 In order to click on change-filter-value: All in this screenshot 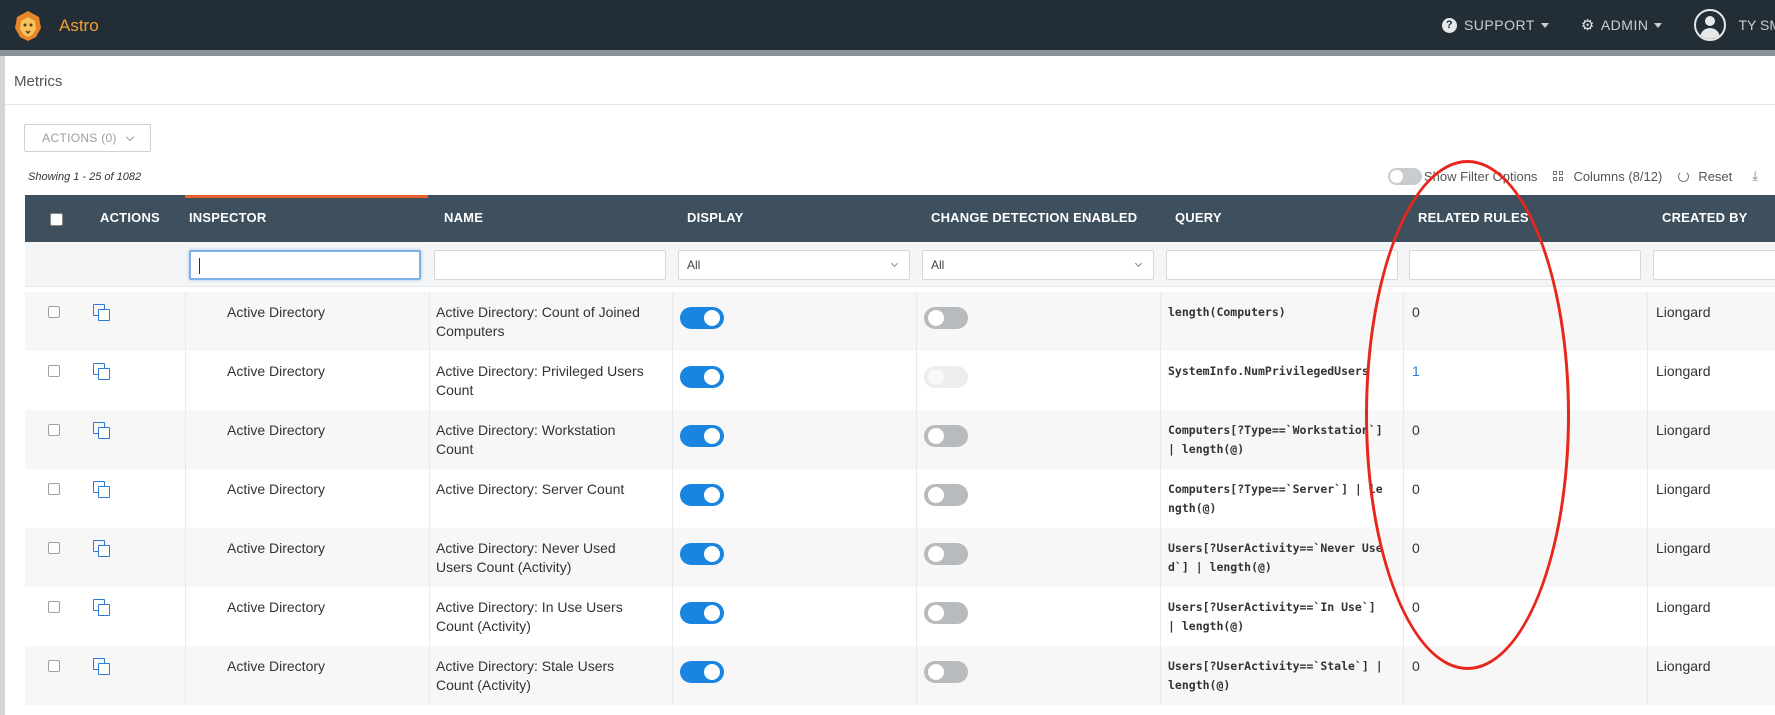, I will do `click(938, 265)`.